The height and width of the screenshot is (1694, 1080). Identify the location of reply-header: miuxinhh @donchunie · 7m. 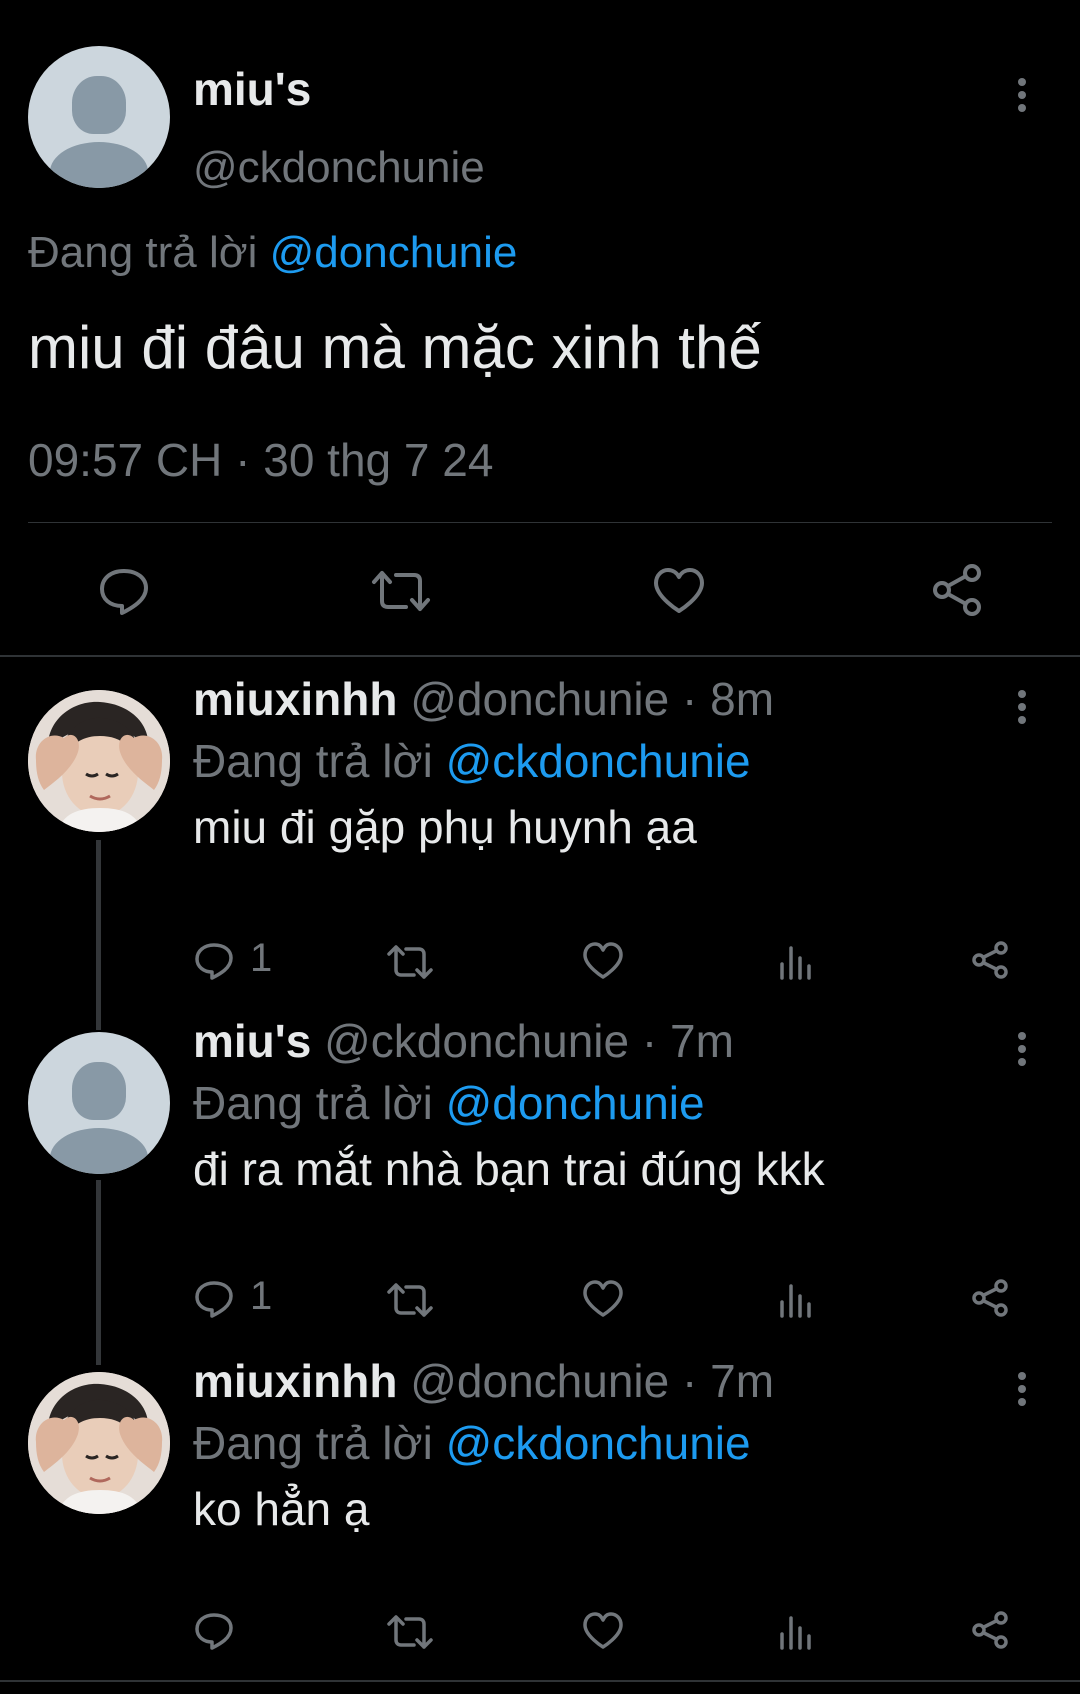
(483, 1381).